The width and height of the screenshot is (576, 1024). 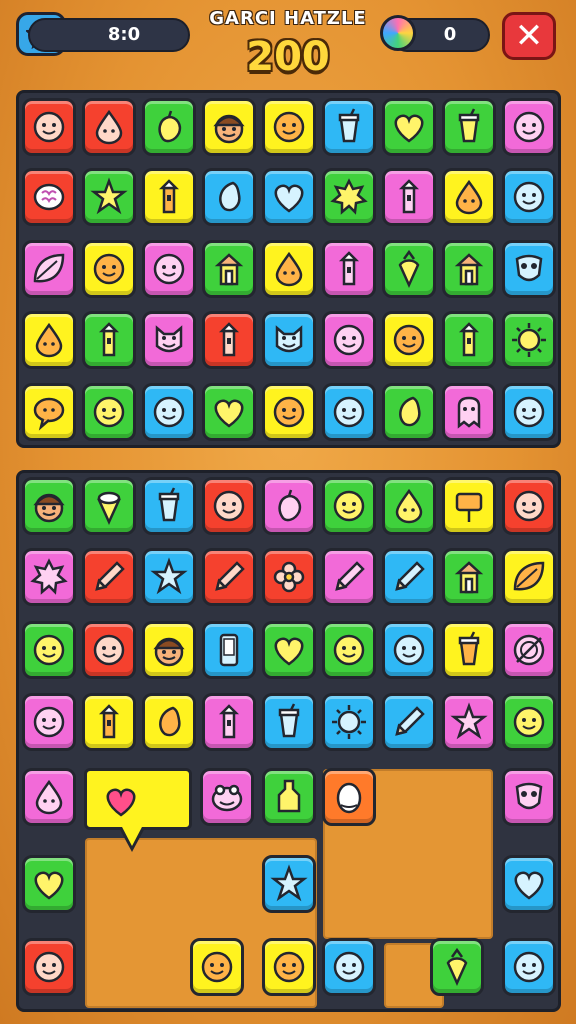 I want to click on avatar-icon, so click(x=398, y=33).